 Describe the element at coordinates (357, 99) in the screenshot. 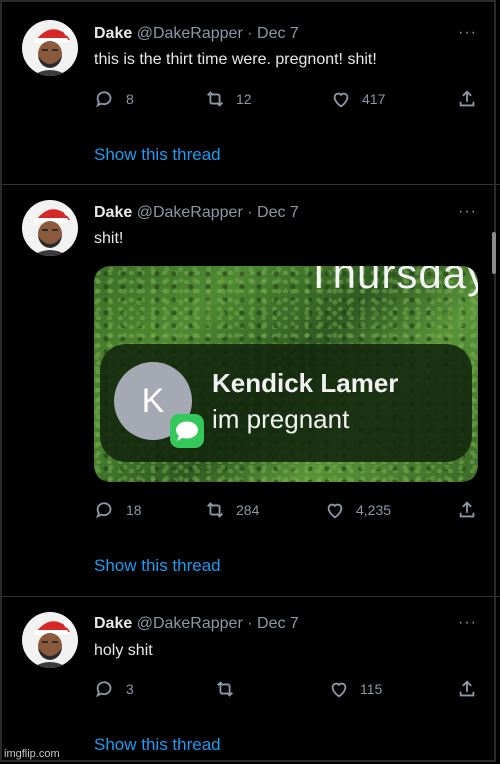

I see `like-button: 417` at that location.